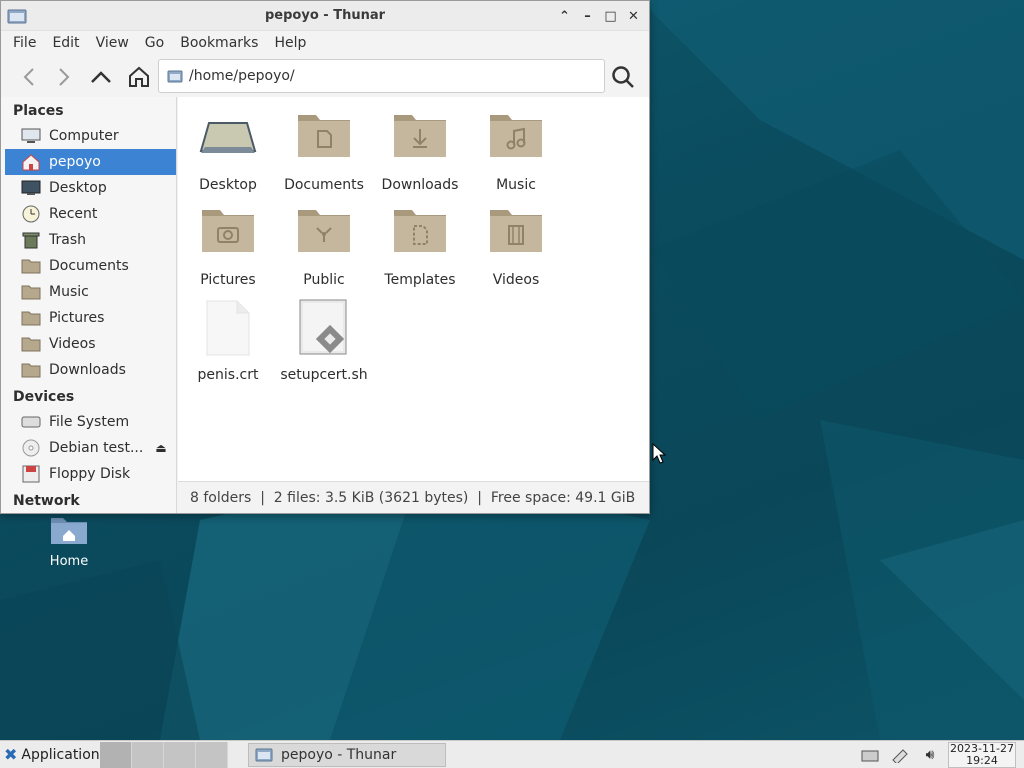 This screenshot has height=768, width=1024. Describe the element at coordinates (75, 162) in the screenshot. I see `sidebar-label-pepoyo: pepoyo` at that location.